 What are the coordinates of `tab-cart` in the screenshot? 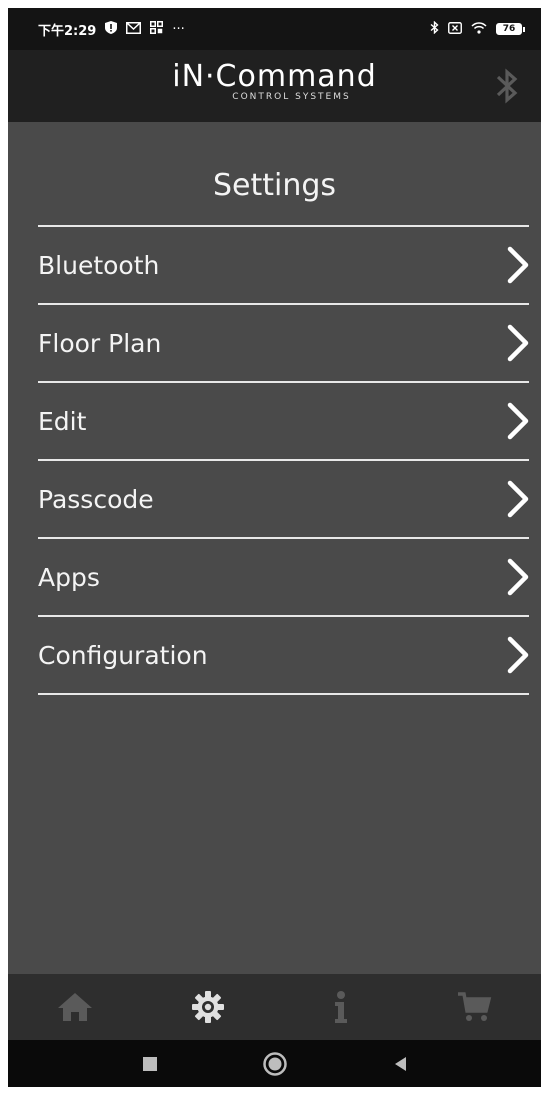 It's located at (474, 1007).